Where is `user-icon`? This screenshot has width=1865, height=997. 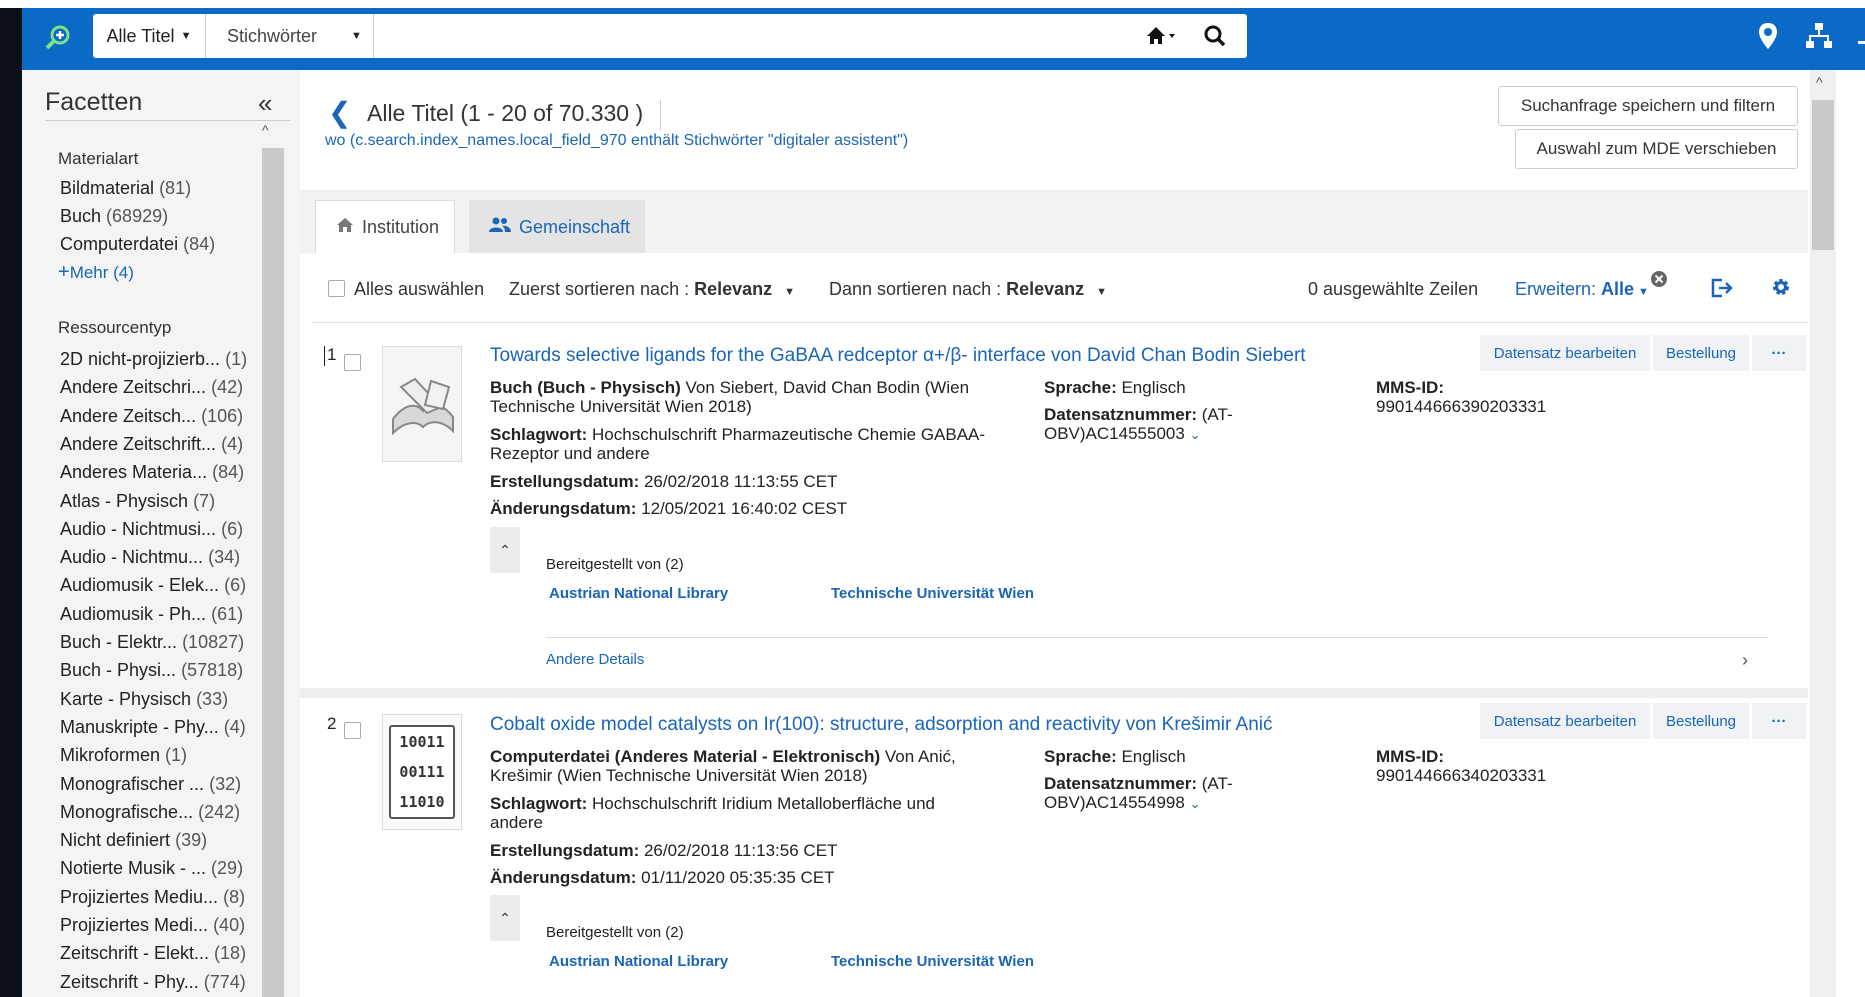 user-icon is located at coordinates (1858, 38).